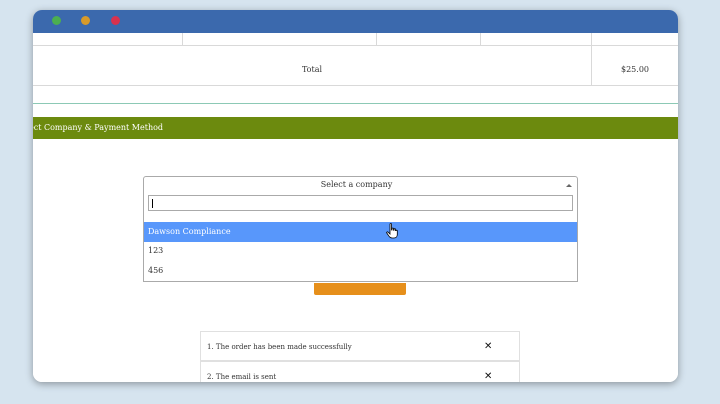 The width and height of the screenshot is (720, 404). Describe the element at coordinates (98, 127) in the screenshot. I see `section-title: ect Company & Payment Method` at that location.